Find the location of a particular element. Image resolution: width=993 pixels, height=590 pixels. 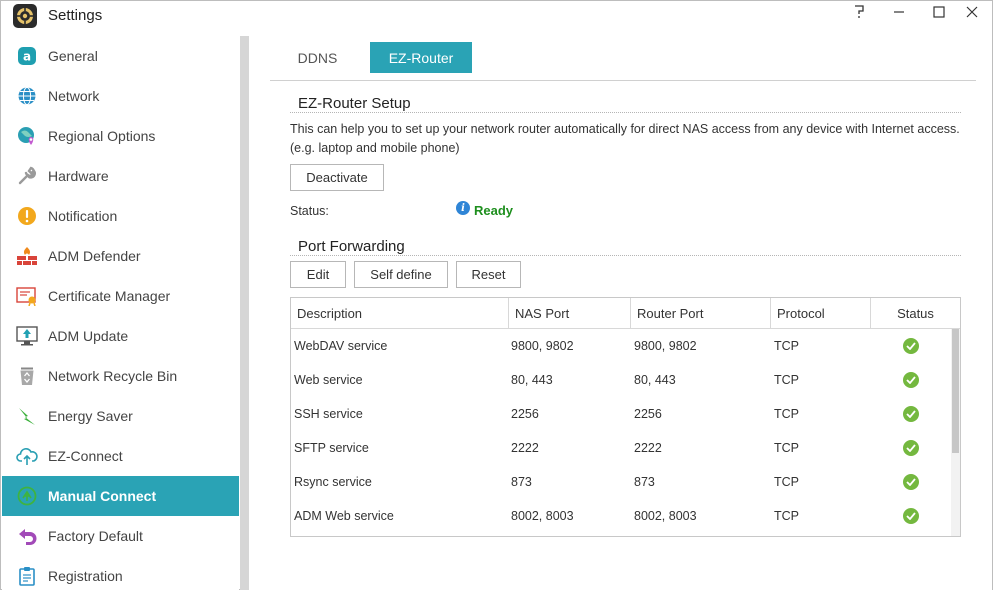

settings-app-icon is located at coordinates (25, 16).